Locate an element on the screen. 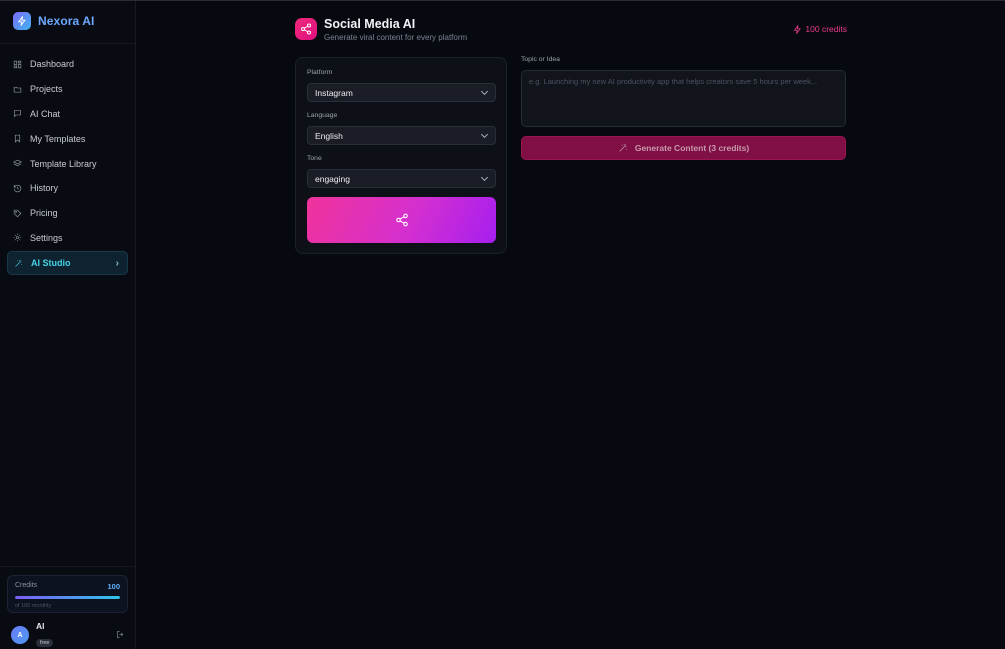 This screenshot has height=649, width=1005. sidebar-item-label: Template Library is located at coordinates (63, 163).